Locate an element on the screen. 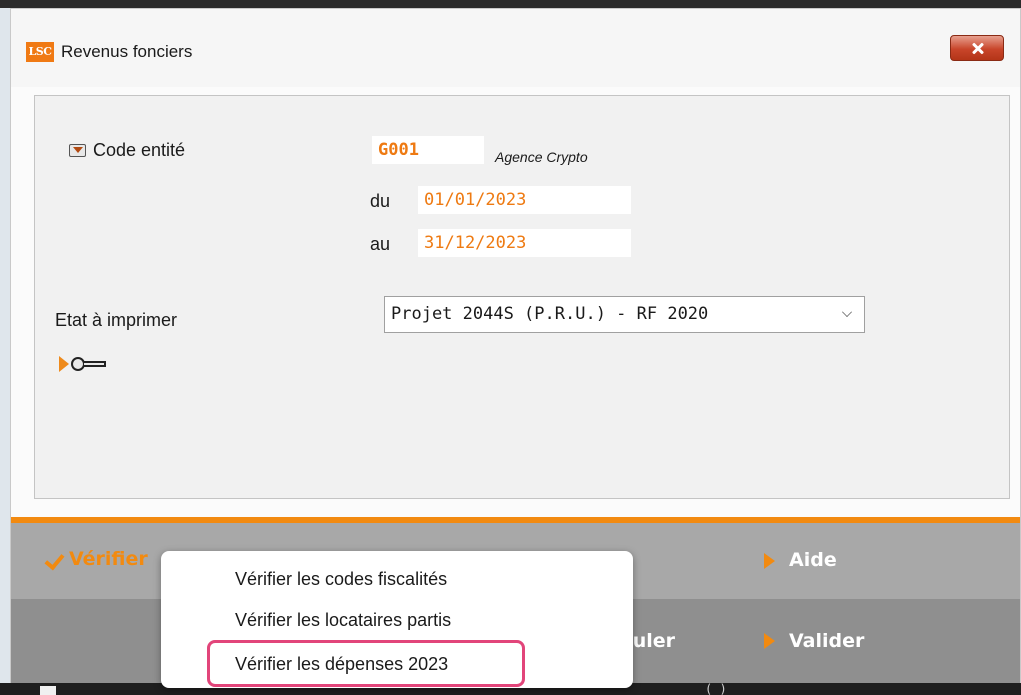 This screenshot has height=695, width=1021. background-glyph: (_) is located at coordinates (716, 688).